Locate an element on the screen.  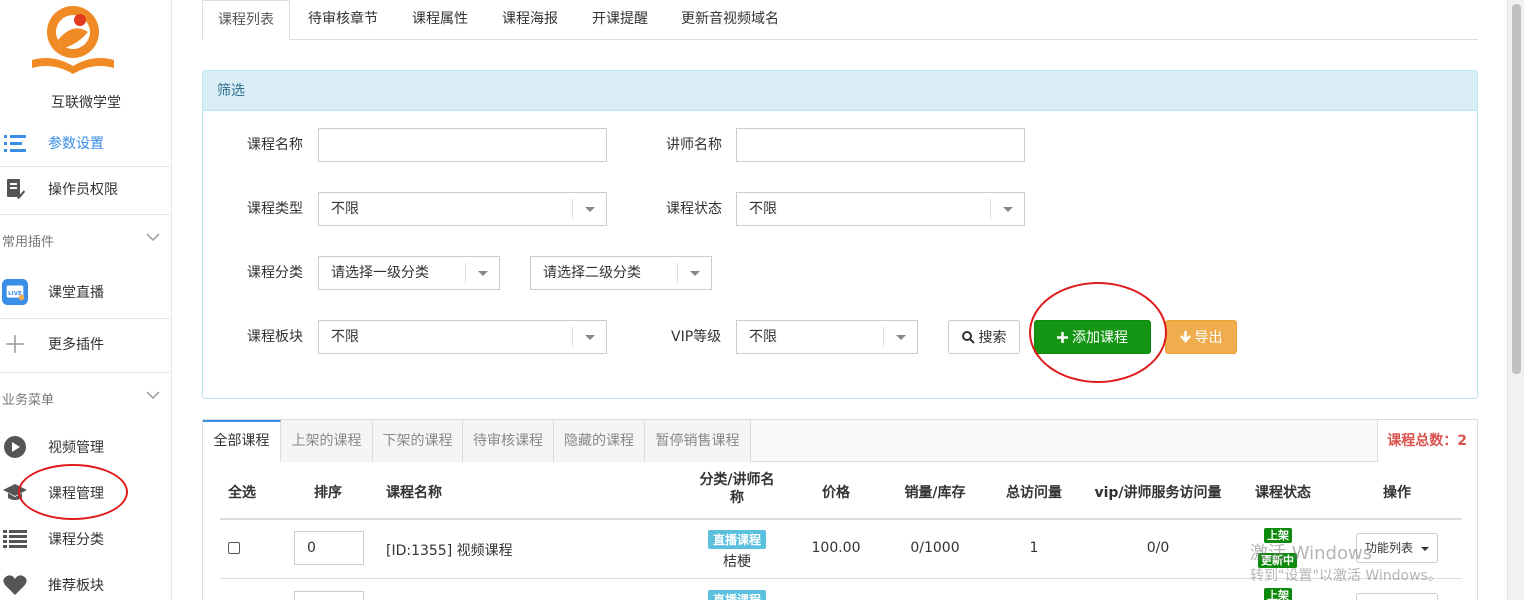
tab-course-attributes: 课程属性 is located at coordinates (440, 20).